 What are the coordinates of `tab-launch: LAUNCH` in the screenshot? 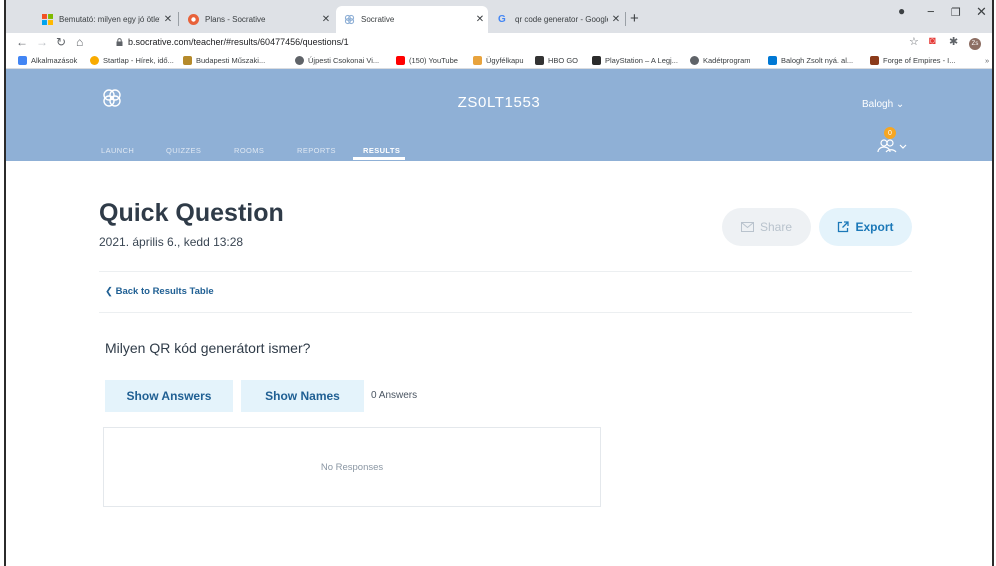 It's located at (117, 150).